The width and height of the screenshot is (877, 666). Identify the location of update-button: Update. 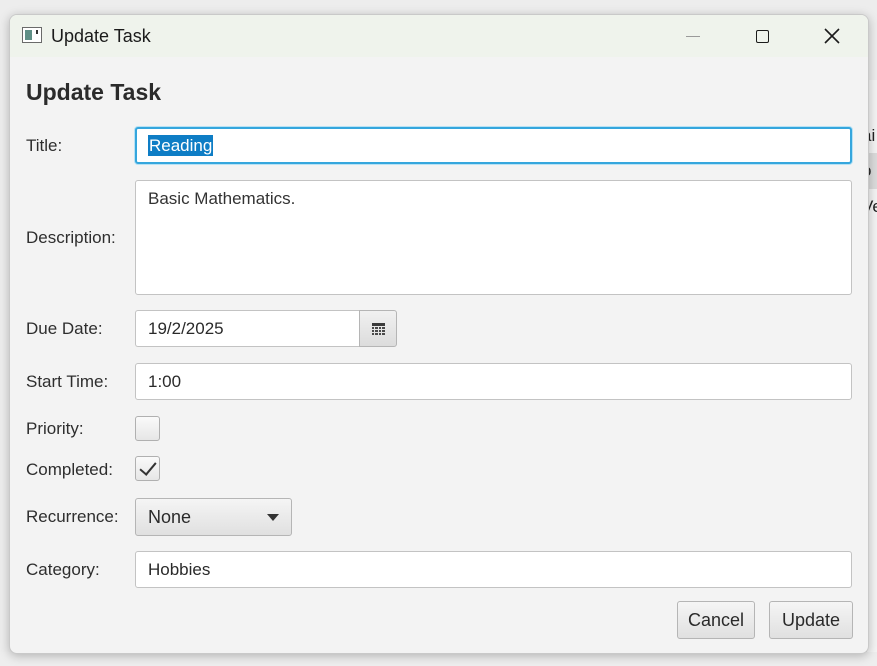
(811, 620).